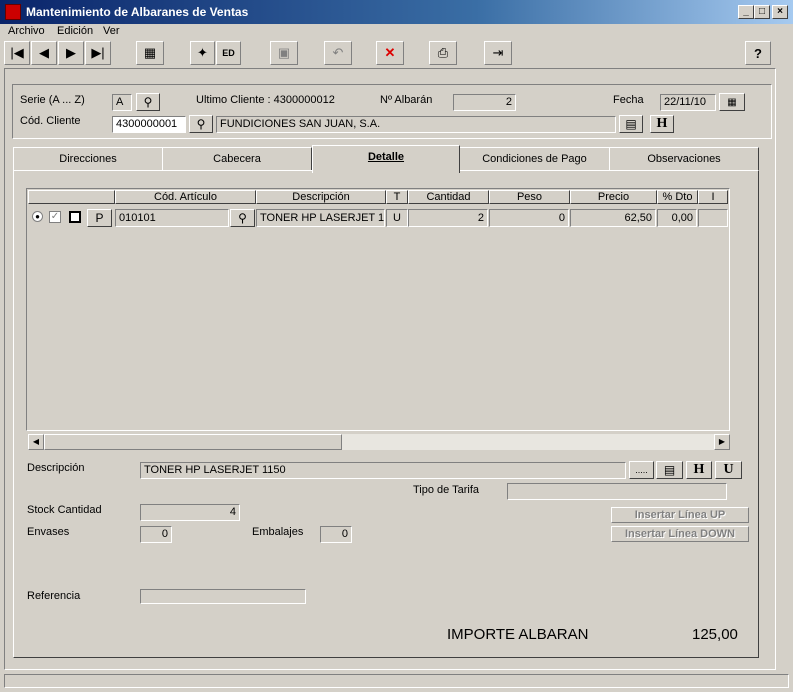 This screenshot has height=692, width=793. Describe the element at coordinates (26, 31) in the screenshot. I see `menu-archivo: Archivo` at that location.